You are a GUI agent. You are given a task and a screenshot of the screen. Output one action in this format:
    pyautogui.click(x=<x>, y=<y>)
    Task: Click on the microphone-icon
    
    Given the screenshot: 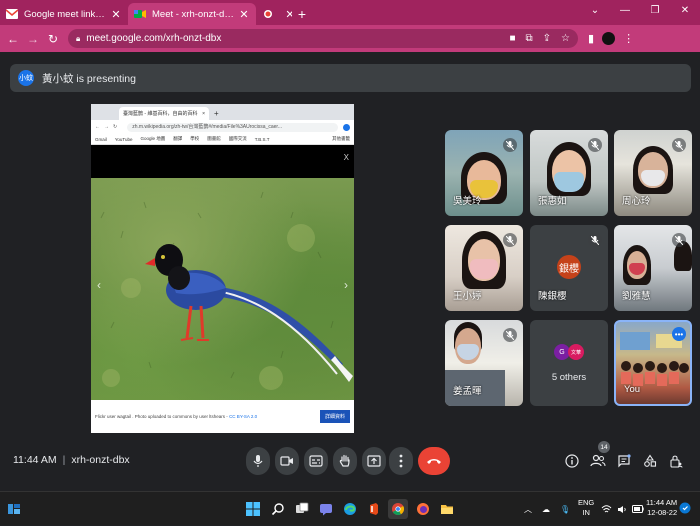 What is the action you would take?
    pyautogui.click(x=258, y=461)
    